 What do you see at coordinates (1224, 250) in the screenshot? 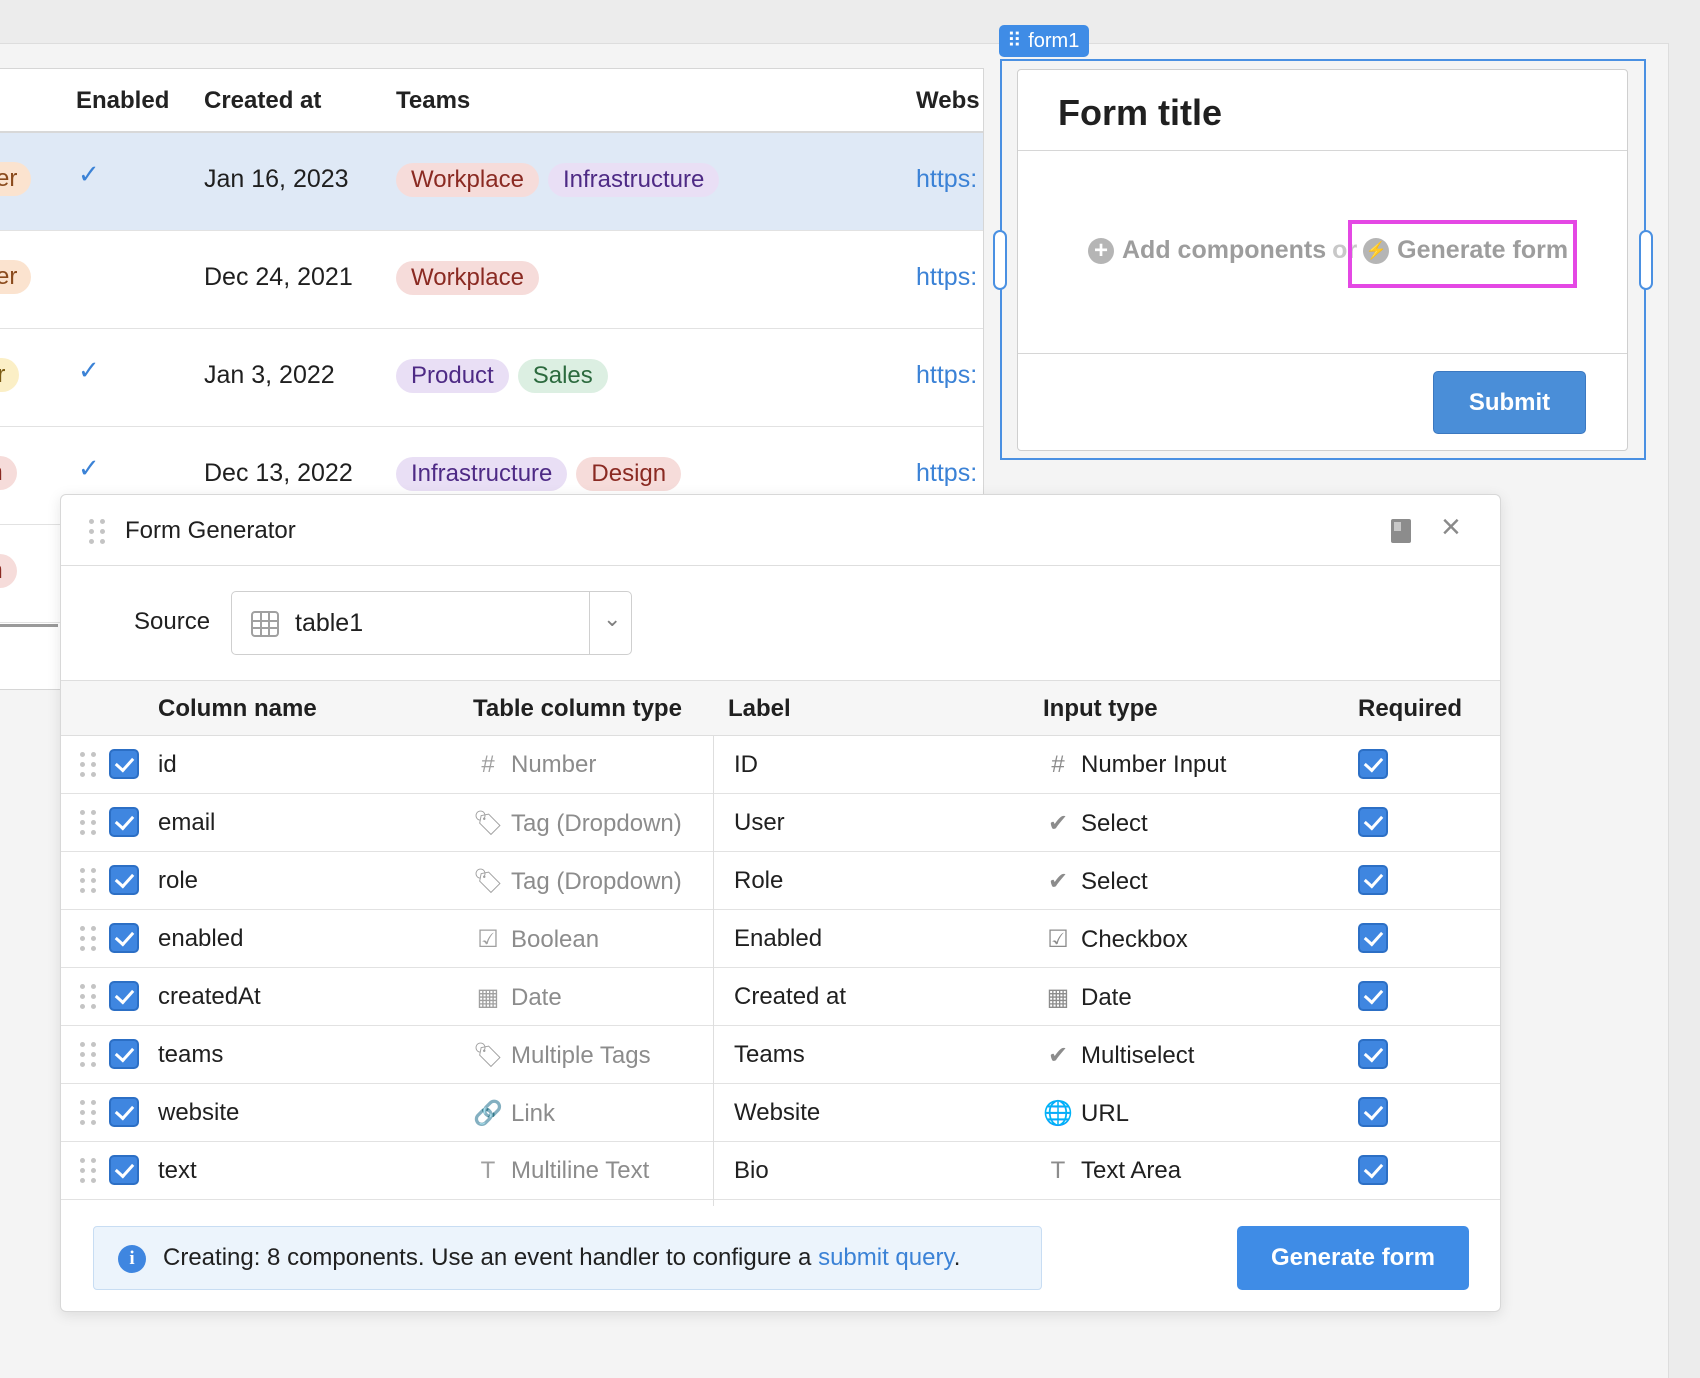
I see `add-components-link: Add components` at bounding box center [1224, 250].